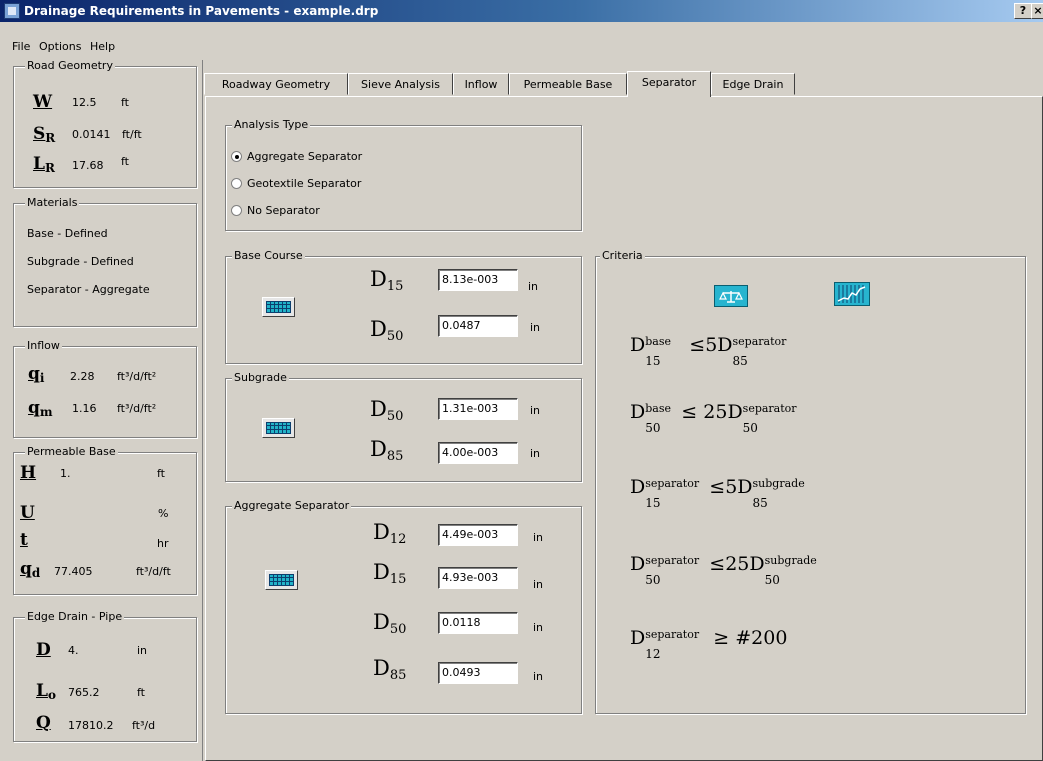 This screenshot has width=1043, height=761. What do you see at coordinates (125, 161) in the screenshot?
I see `road-length-unit: ft` at bounding box center [125, 161].